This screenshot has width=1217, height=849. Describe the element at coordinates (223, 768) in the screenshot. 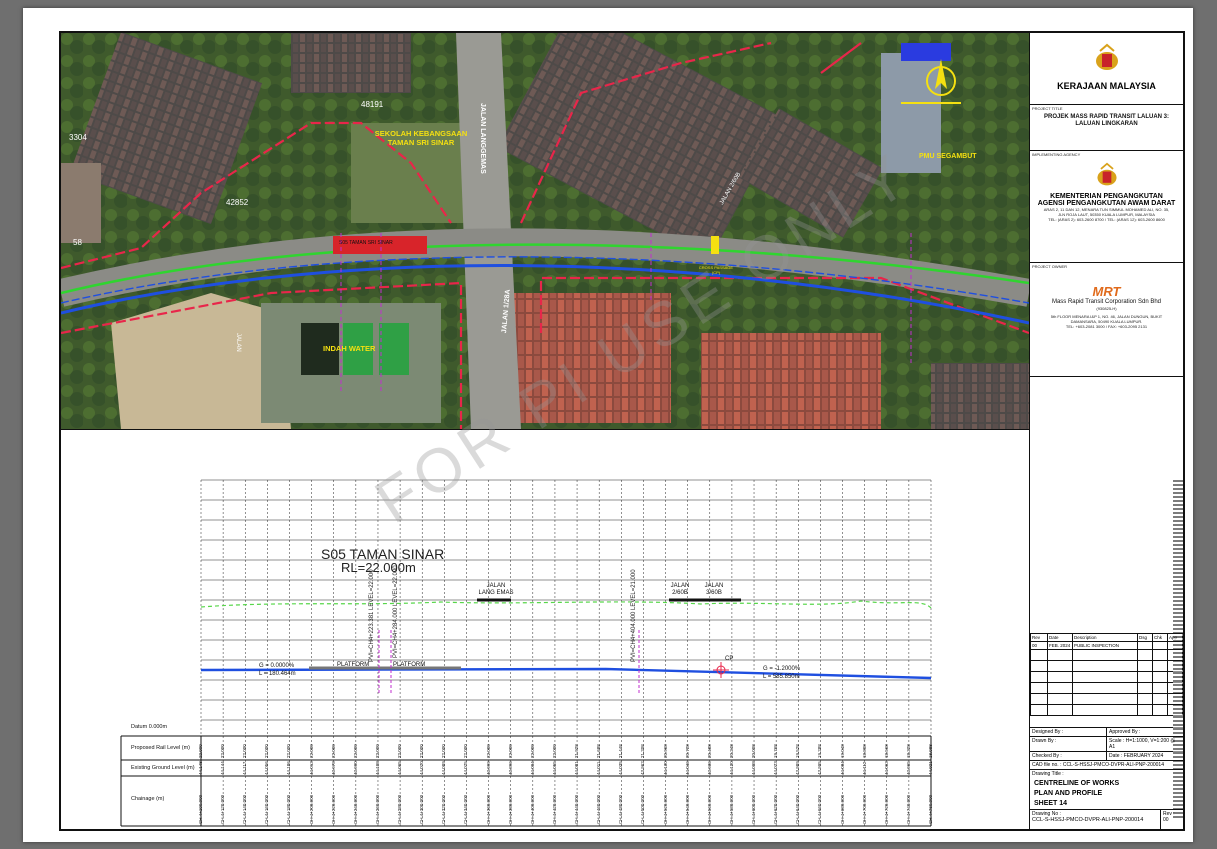

I see `ground-level-value: 44.144` at that location.